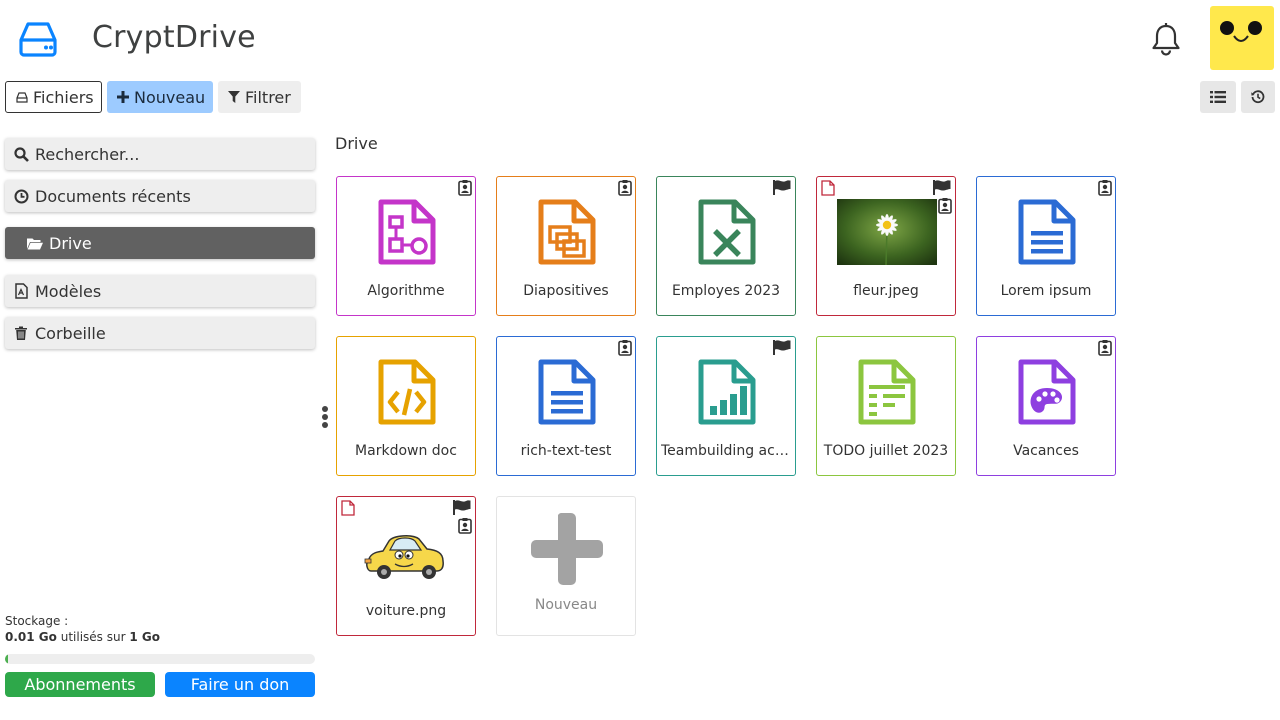  Describe the element at coordinates (31, 637) in the screenshot. I see `storage-used: 0.01 Go` at that location.